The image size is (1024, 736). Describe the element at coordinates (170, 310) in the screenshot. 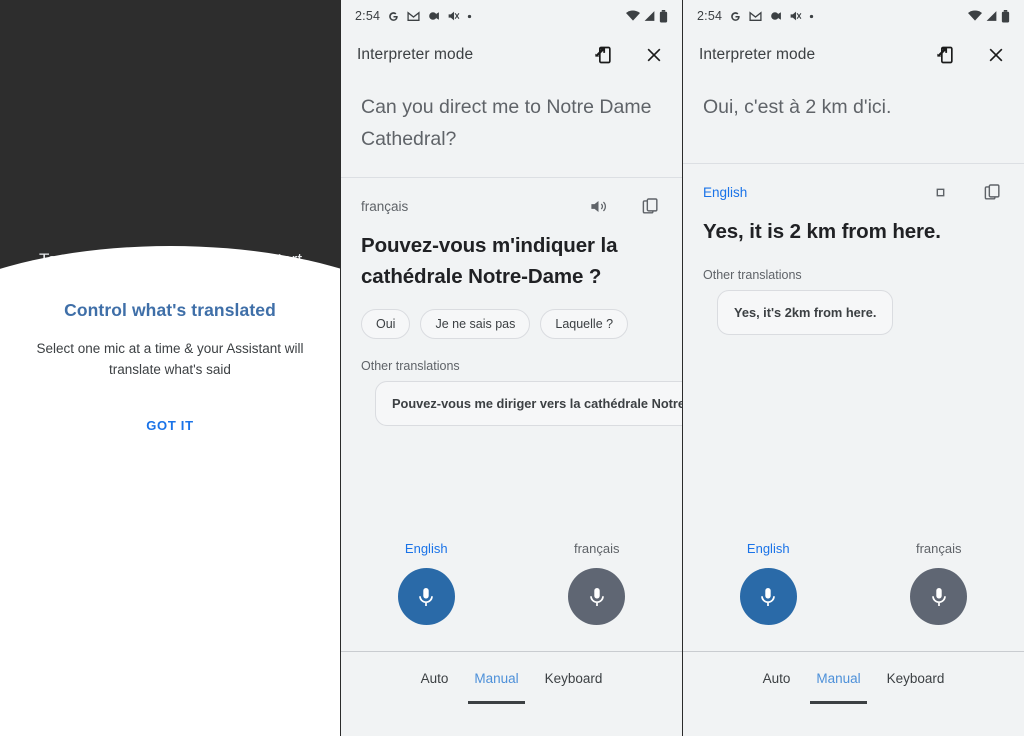

I see `dialog-title: Control what's translated` at that location.